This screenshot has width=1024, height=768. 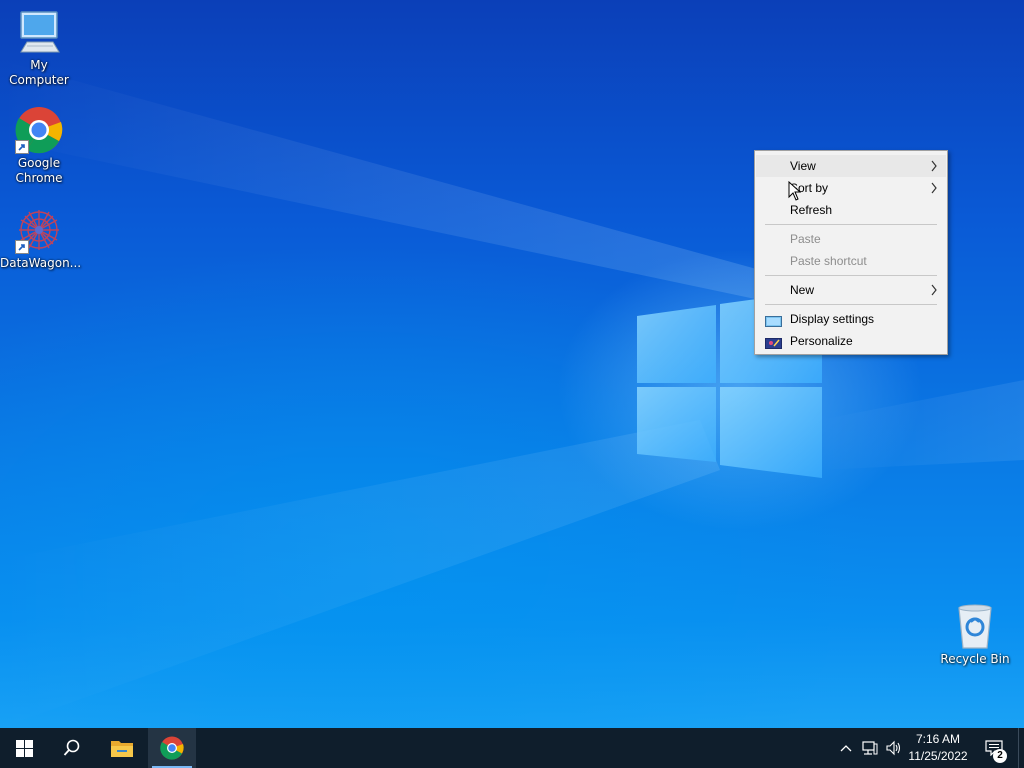 What do you see at coordinates (828, 261) in the screenshot?
I see `menu-item-label: Paste shortcut` at bounding box center [828, 261].